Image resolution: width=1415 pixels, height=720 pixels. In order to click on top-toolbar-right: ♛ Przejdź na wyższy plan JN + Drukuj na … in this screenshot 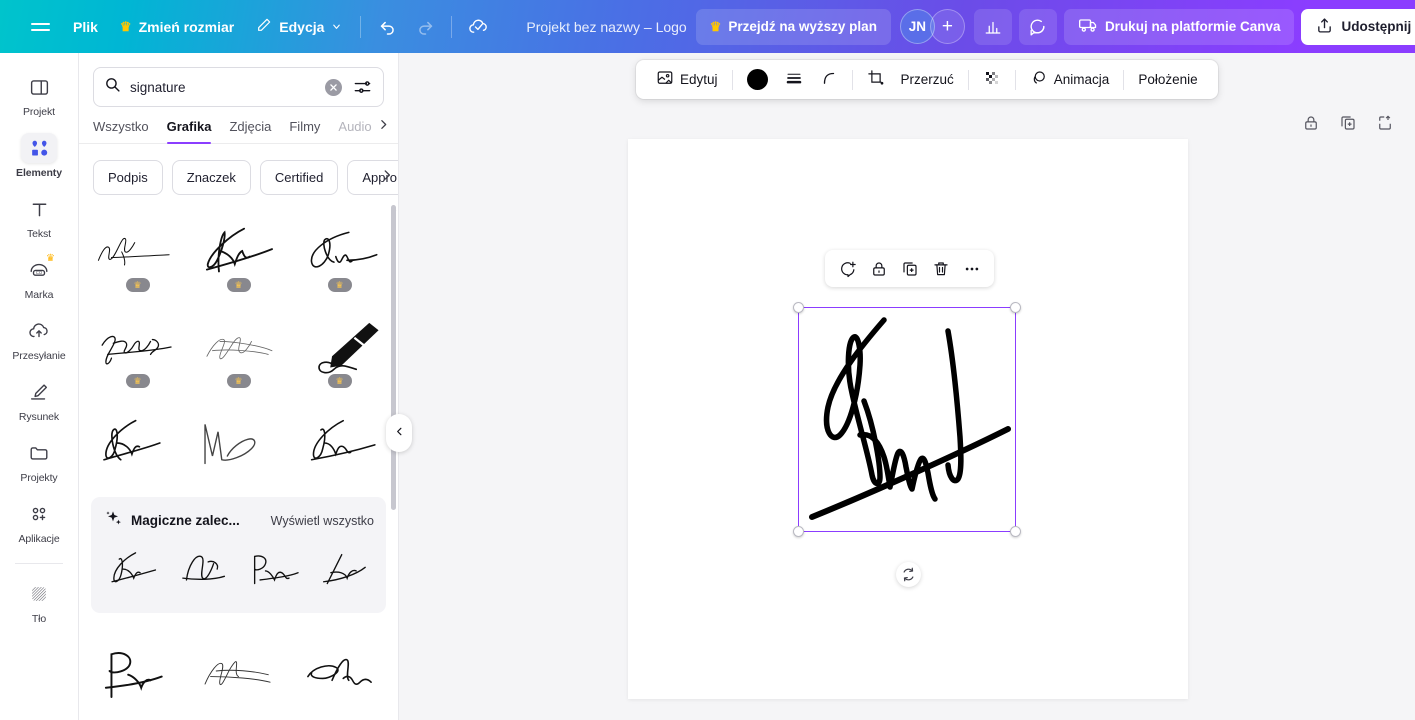, I will do `click(1055, 26)`.